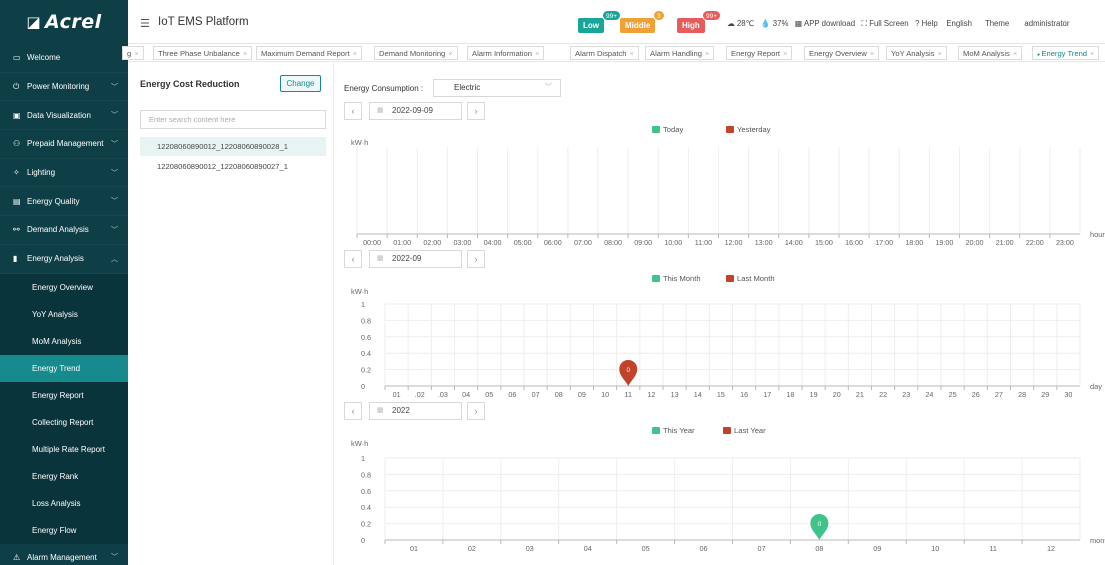  Describe the element at coordinates (888, 23) in the screenshot. I see `full-screen-link: Full Screen` at that location.